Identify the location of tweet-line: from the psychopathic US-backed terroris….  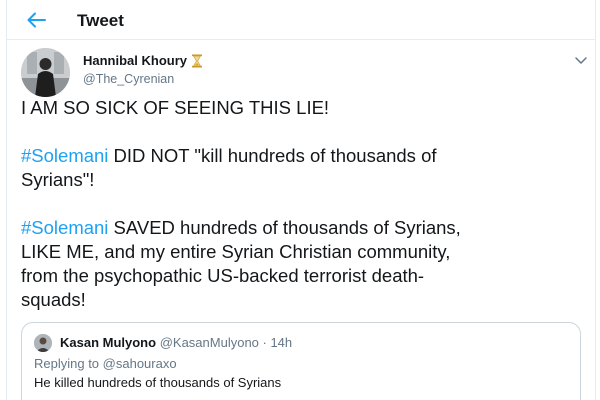
(223, 275).